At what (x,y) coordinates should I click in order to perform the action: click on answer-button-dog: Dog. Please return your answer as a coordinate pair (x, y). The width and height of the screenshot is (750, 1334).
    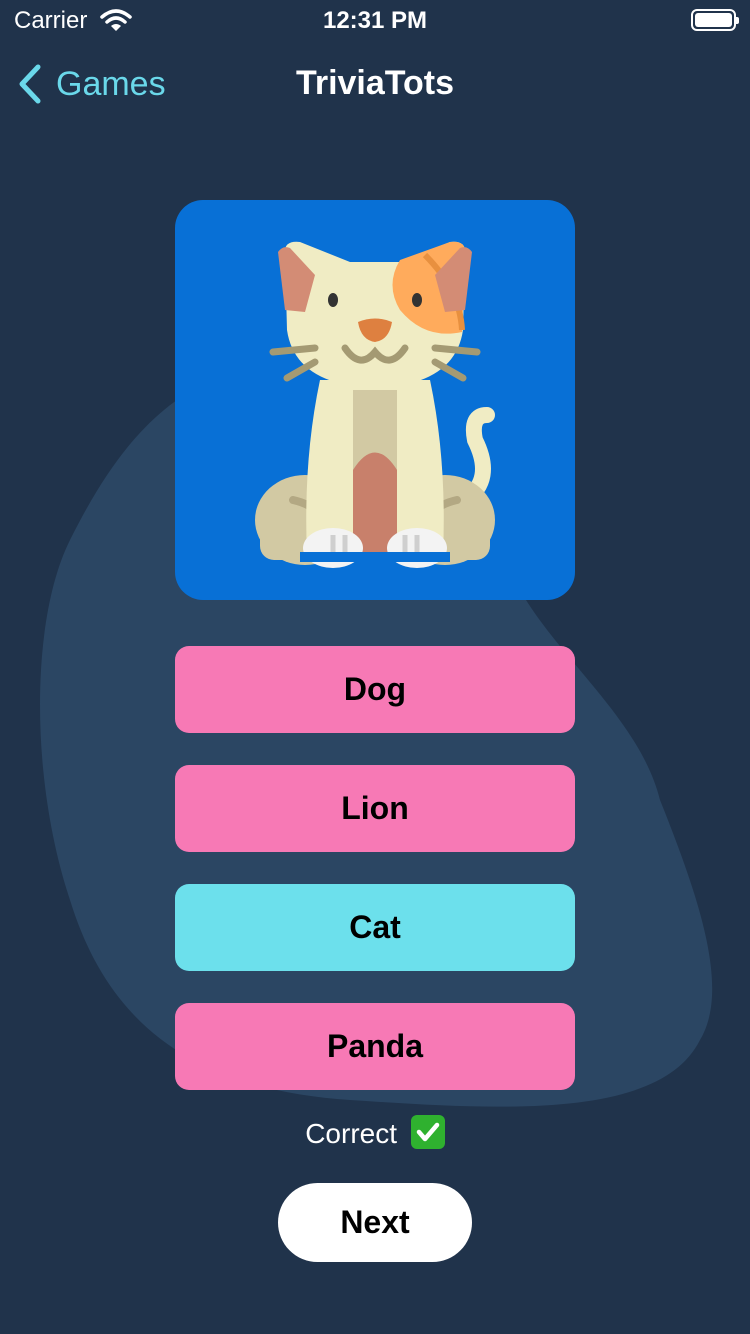
    Looking at the image, I should click on (375, 689).